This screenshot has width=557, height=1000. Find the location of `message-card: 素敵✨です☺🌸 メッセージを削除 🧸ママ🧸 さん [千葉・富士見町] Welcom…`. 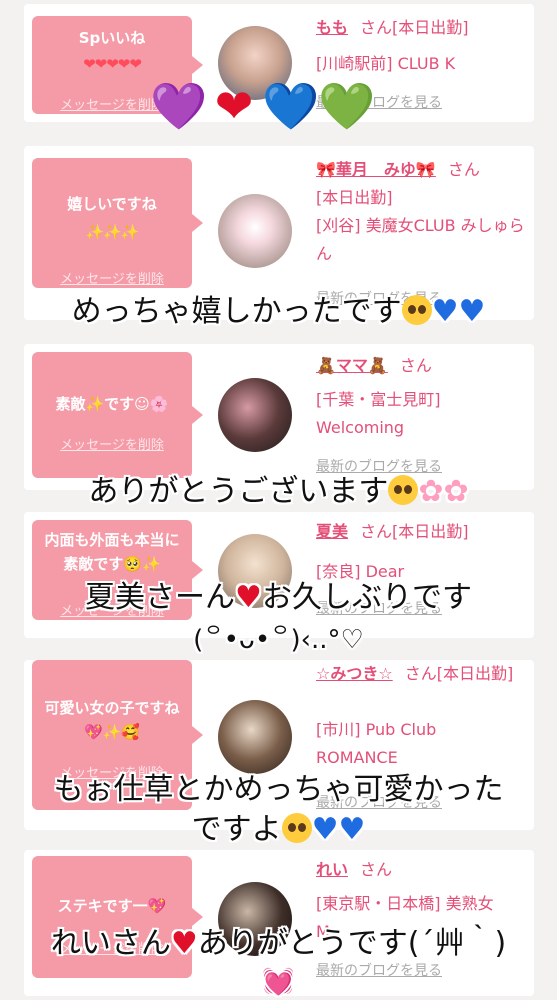

message-card: 素敵✨です☺🌸 メッセージを削除 🧸ママ🧸 さん [千葉・富士見町] Welcom… is located at coordinates (279, 417).